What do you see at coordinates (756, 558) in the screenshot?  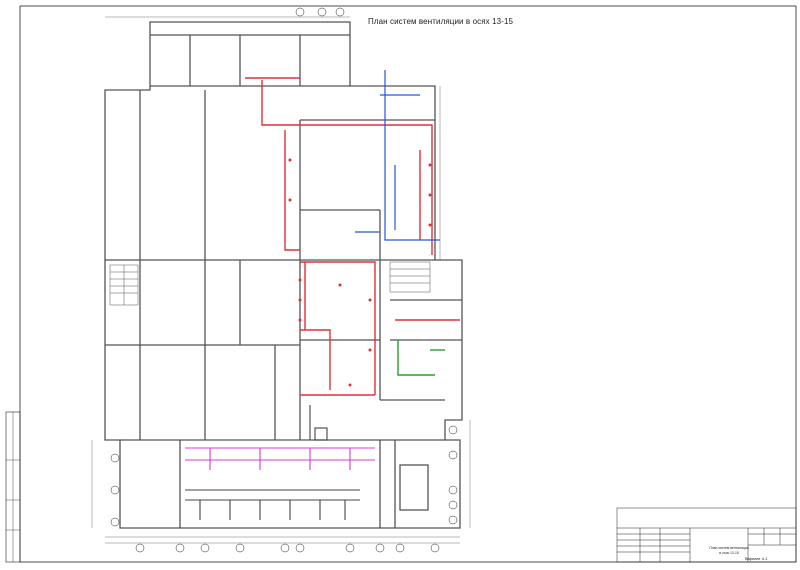 I see `sheet-number: Вариант 4.1` at bounding box center [756, 558].